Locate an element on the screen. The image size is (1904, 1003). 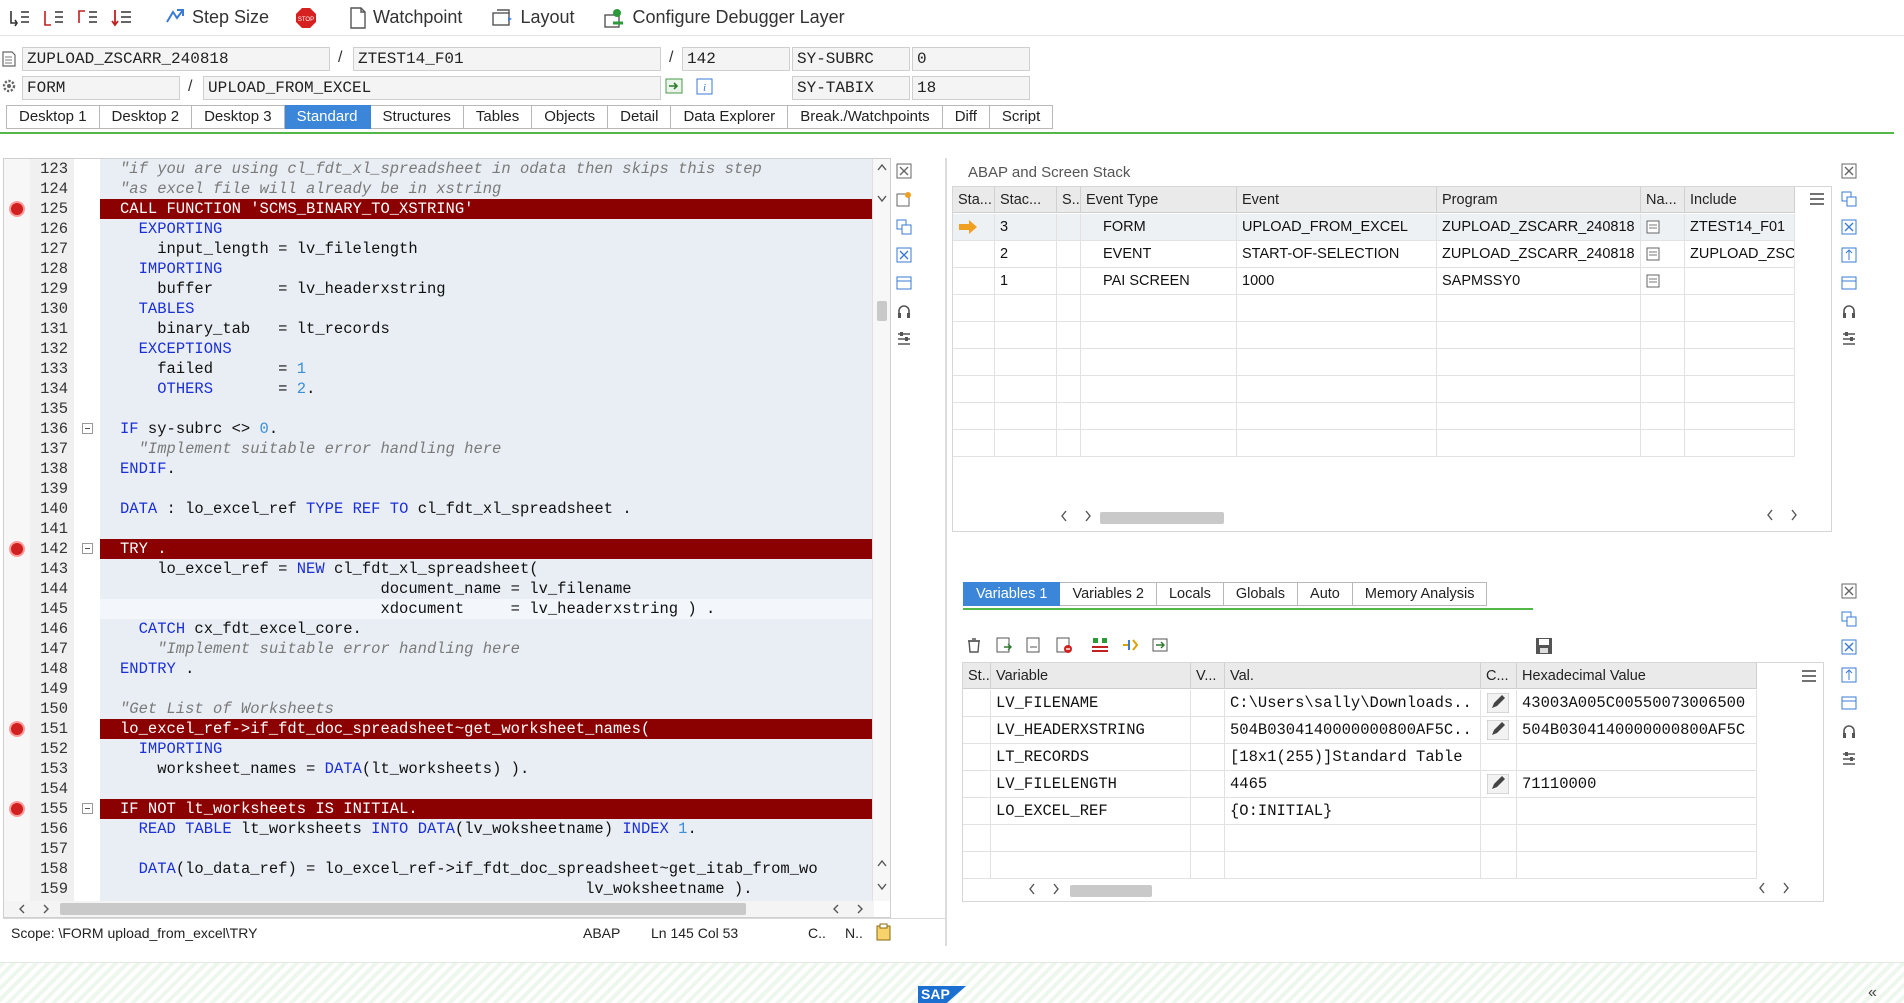
transfer-icon is located at coordinates (1160, 645).